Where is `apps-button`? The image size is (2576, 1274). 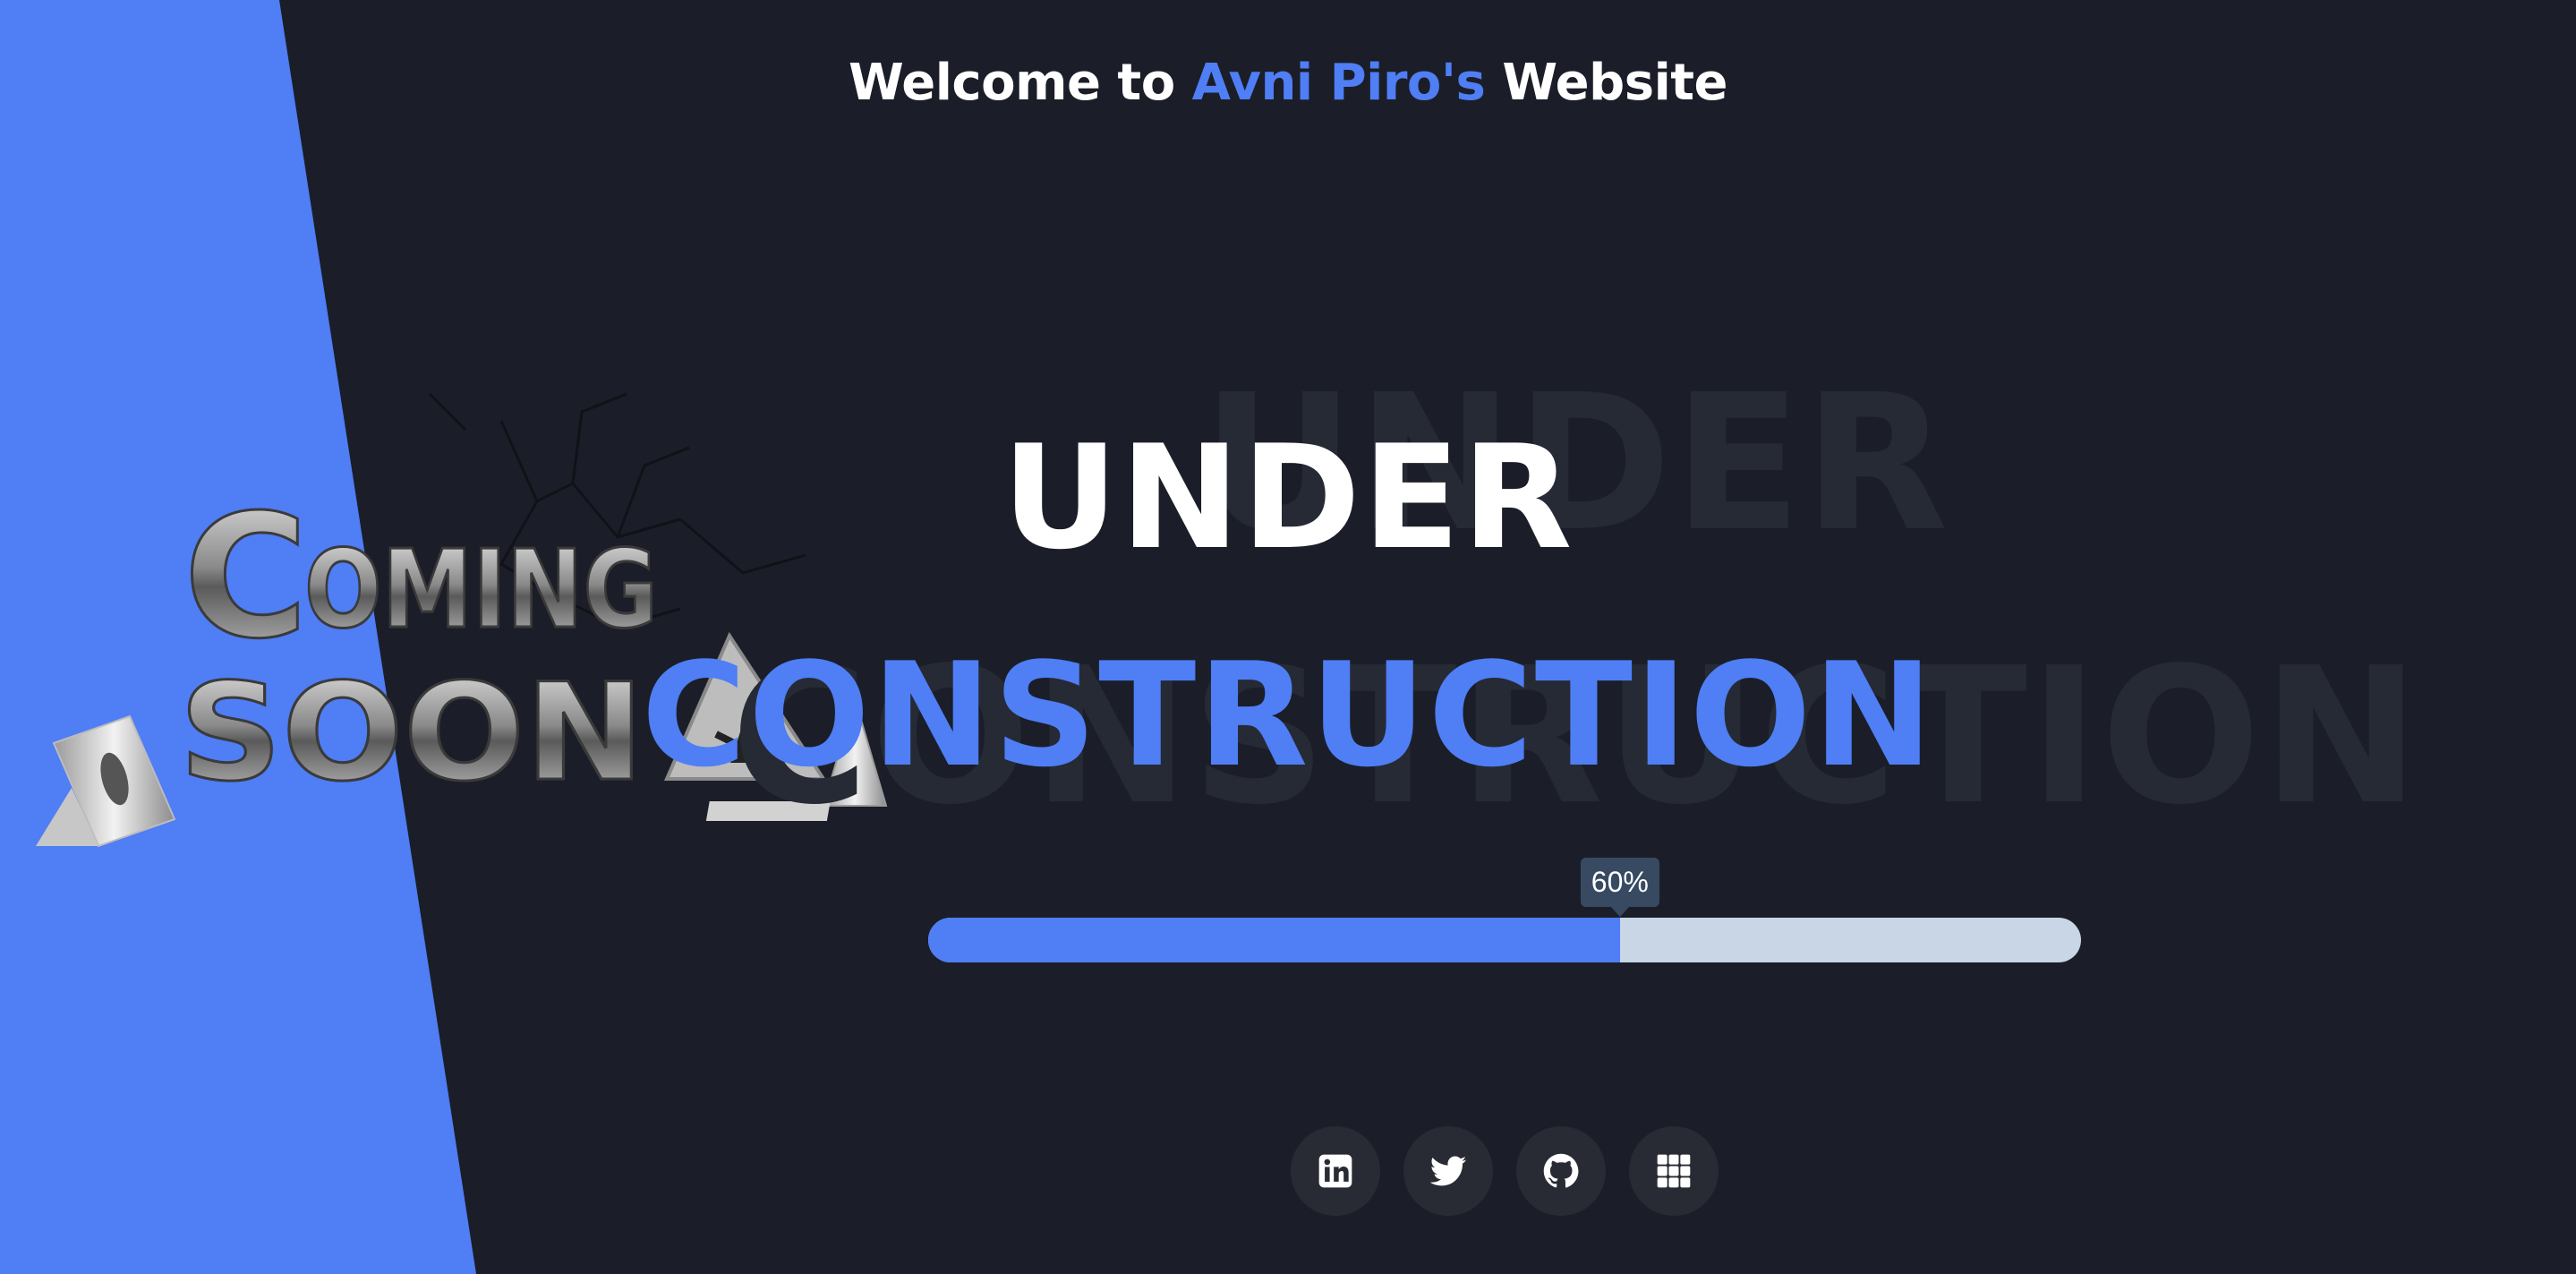
apps-button is located at coordinates (1674, 1171).